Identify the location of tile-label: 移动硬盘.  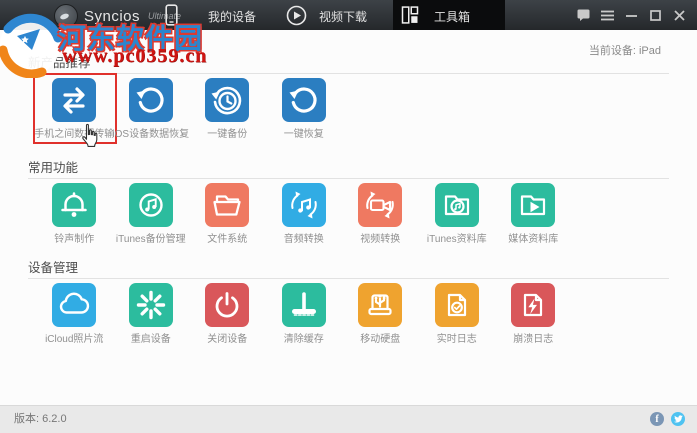
(380, 339).